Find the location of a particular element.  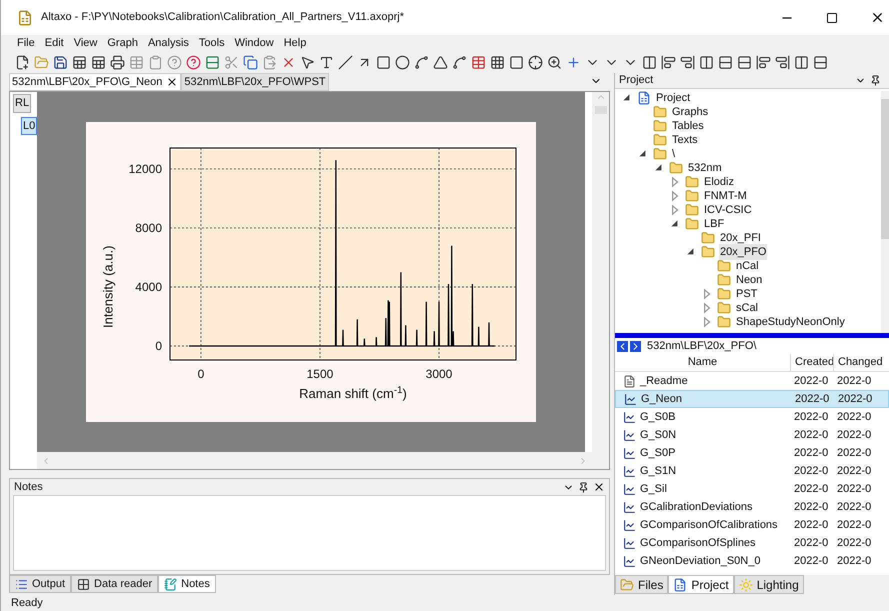

axes-icon is located at coordinates (573, 62).